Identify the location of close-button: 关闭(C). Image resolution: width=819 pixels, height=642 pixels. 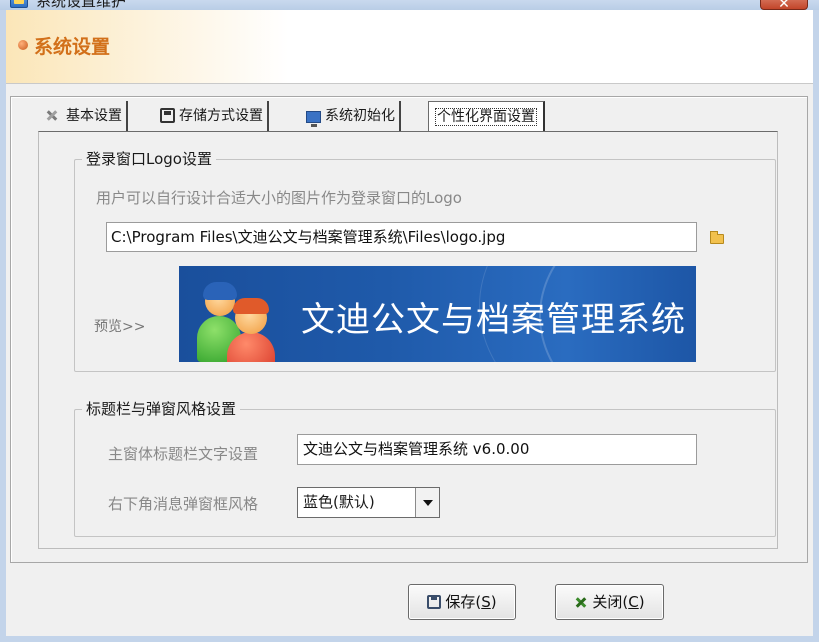
(609, 602).